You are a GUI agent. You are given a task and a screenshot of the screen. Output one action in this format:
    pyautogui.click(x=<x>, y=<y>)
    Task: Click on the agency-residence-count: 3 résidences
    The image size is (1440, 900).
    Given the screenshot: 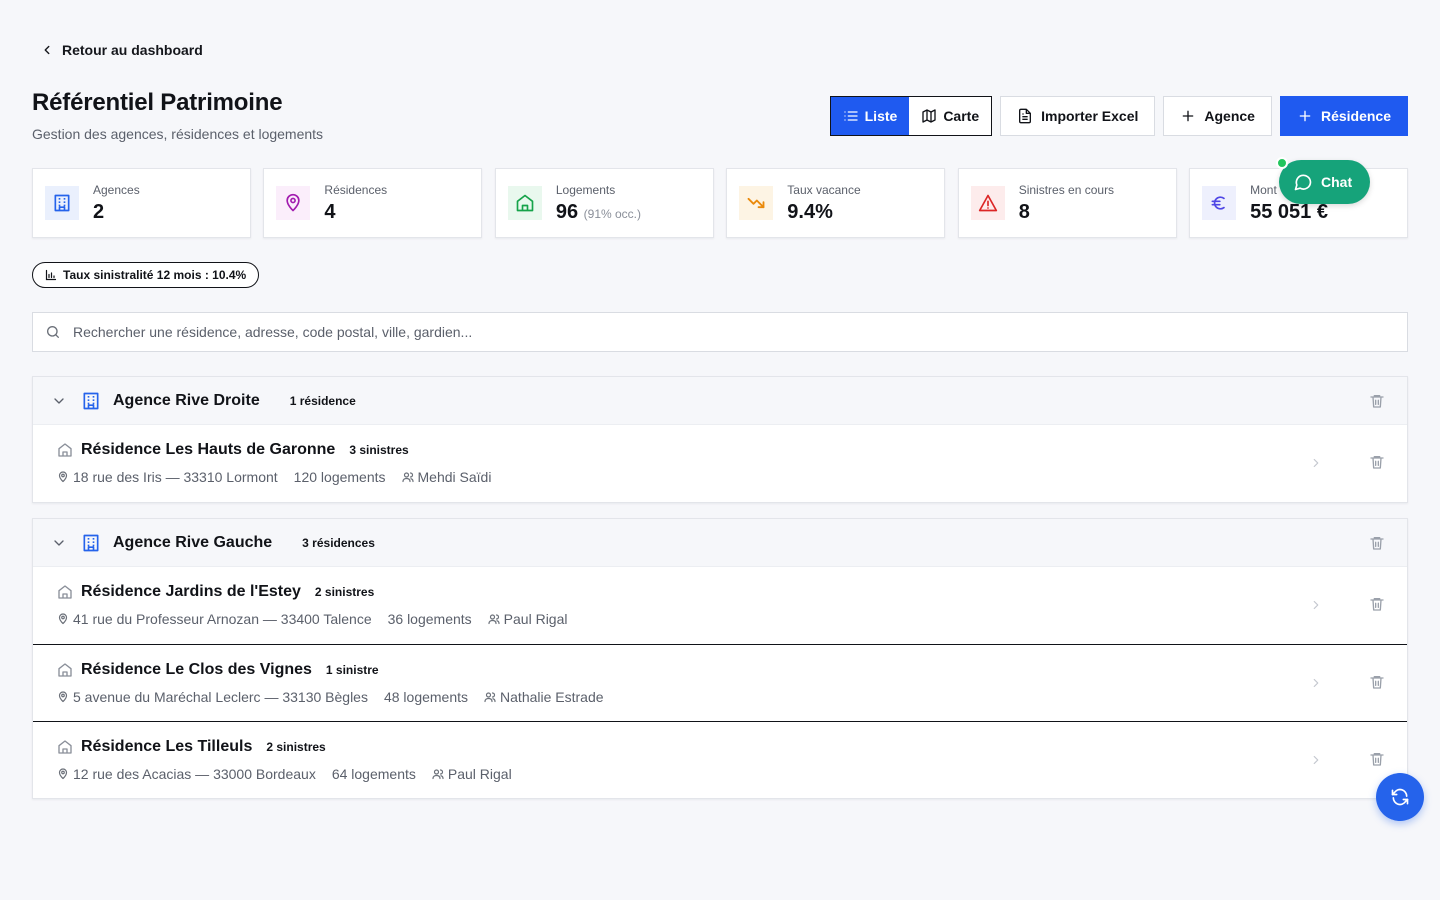 What is the action you would take?
    pyautogui.click(x=338, y=542)
    